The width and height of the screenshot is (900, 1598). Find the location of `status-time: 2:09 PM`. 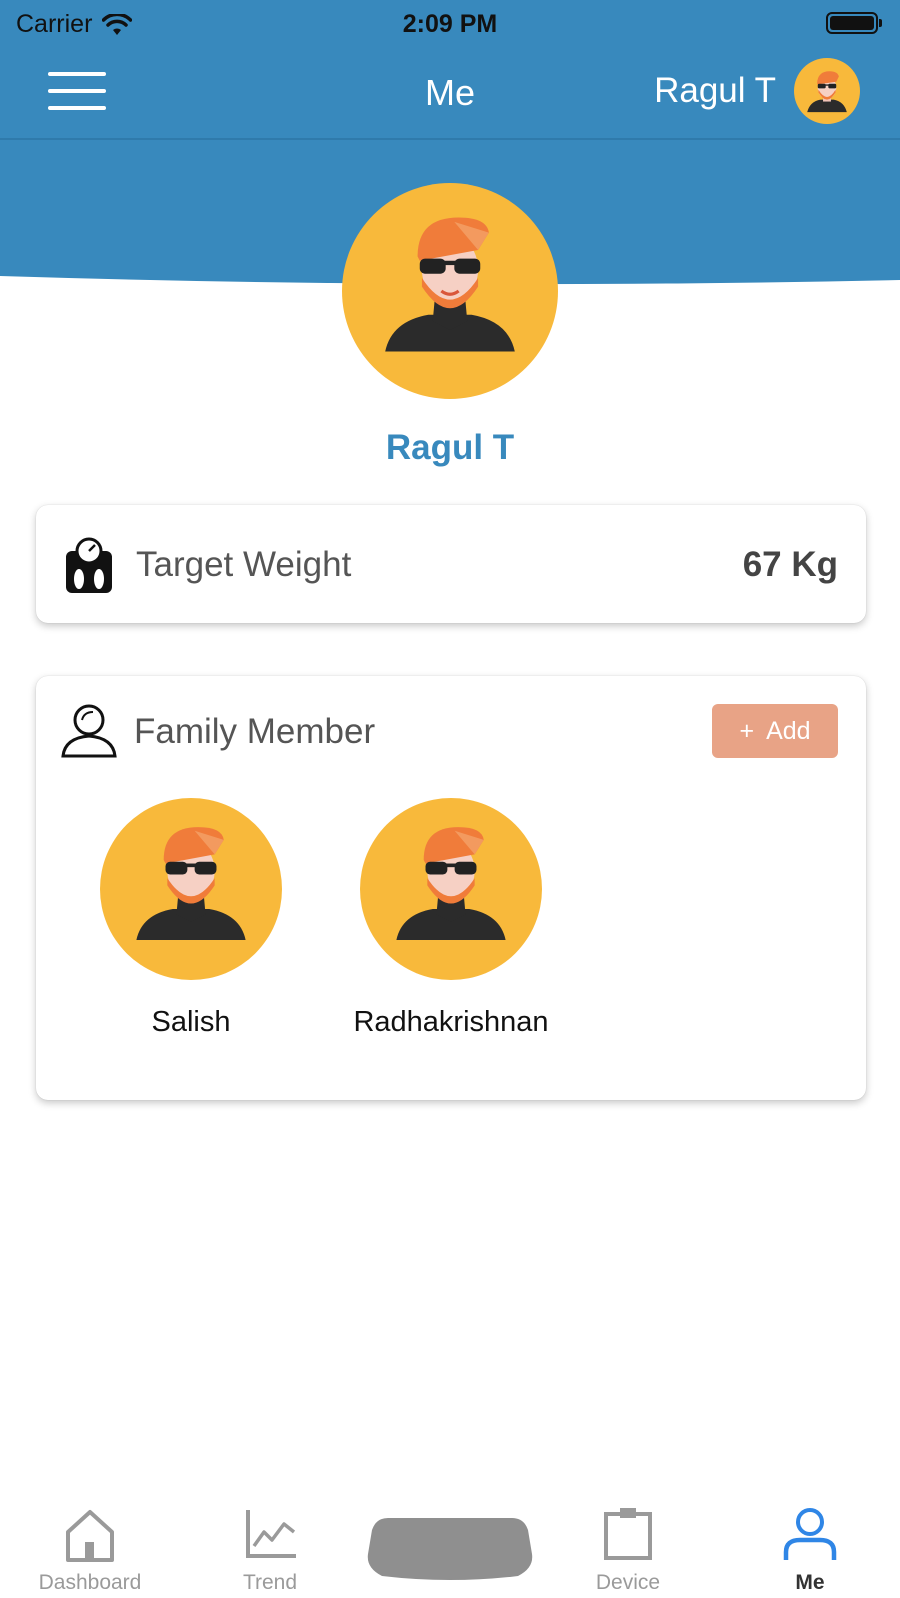

status-time: 2:09 PM is located at coordinates (450, 24).